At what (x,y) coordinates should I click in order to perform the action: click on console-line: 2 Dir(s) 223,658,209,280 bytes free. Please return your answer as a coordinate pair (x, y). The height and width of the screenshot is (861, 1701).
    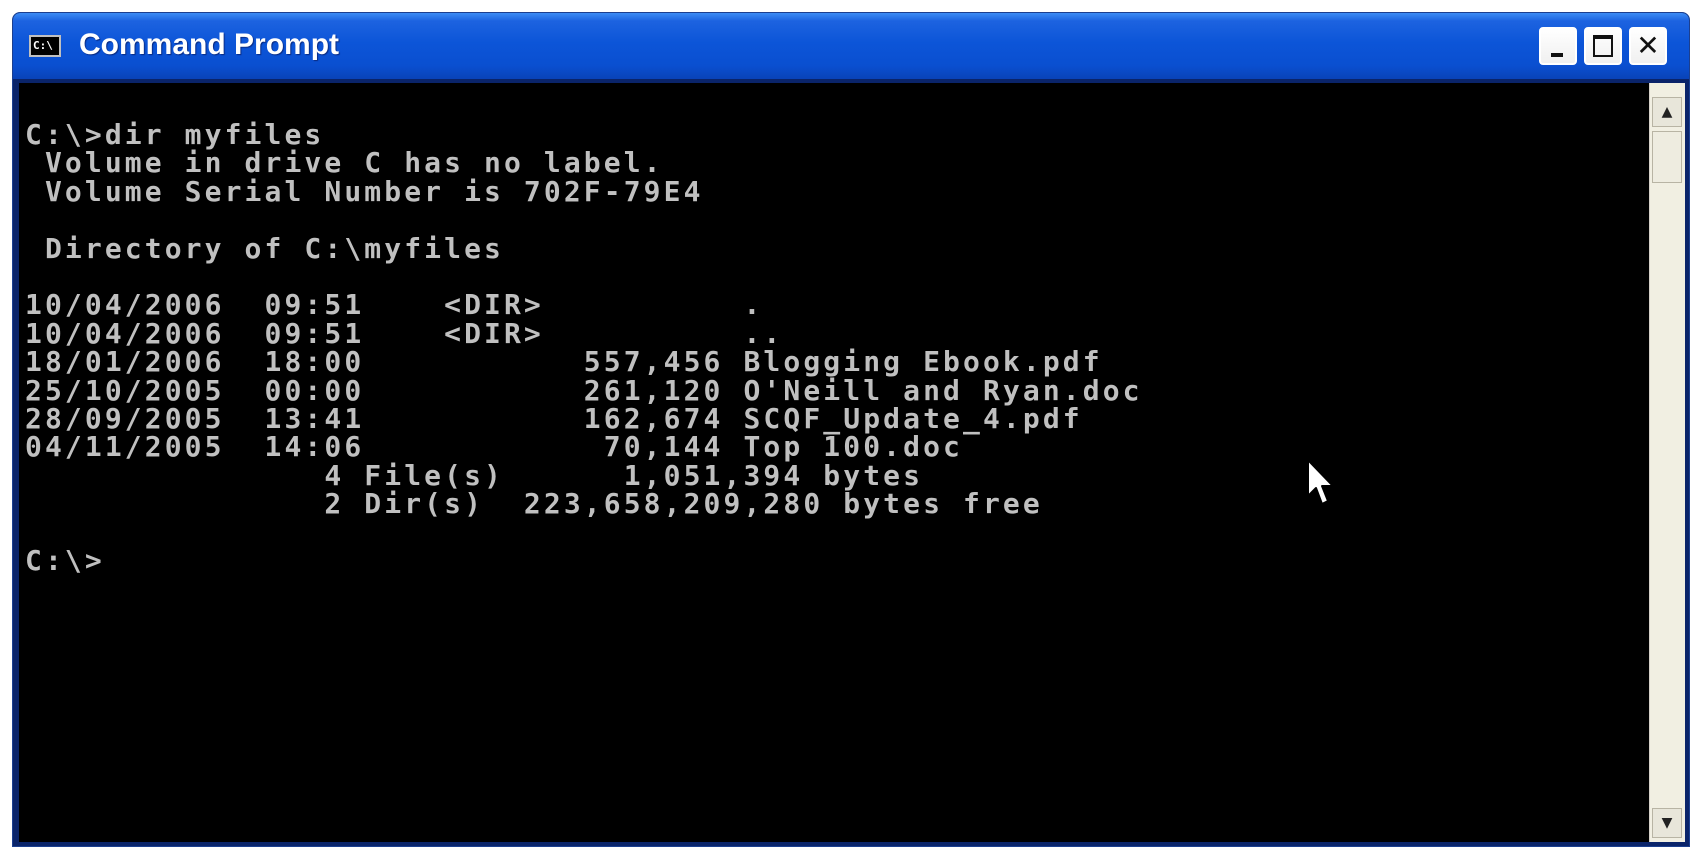
    Looking at the image, I should click on (534, 504).